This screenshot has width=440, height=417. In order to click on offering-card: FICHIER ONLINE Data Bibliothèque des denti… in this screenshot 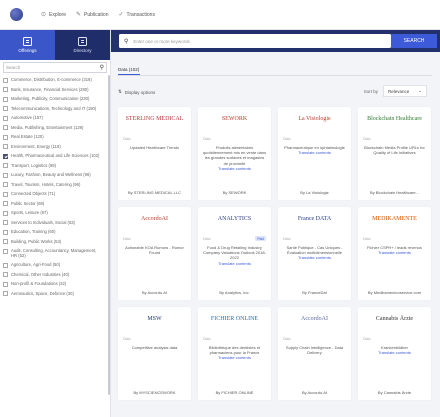, I will do `click(234, 353)`.